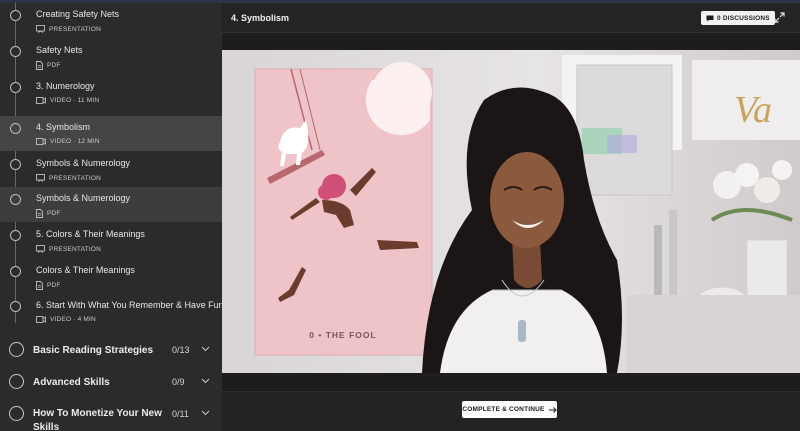 The image size is (800, 431). What do you see at coordinates (111, 204) in the screenshot?
I see `lesson-item: Symbols & Numerology PDF` at bounding box center [111, 204].